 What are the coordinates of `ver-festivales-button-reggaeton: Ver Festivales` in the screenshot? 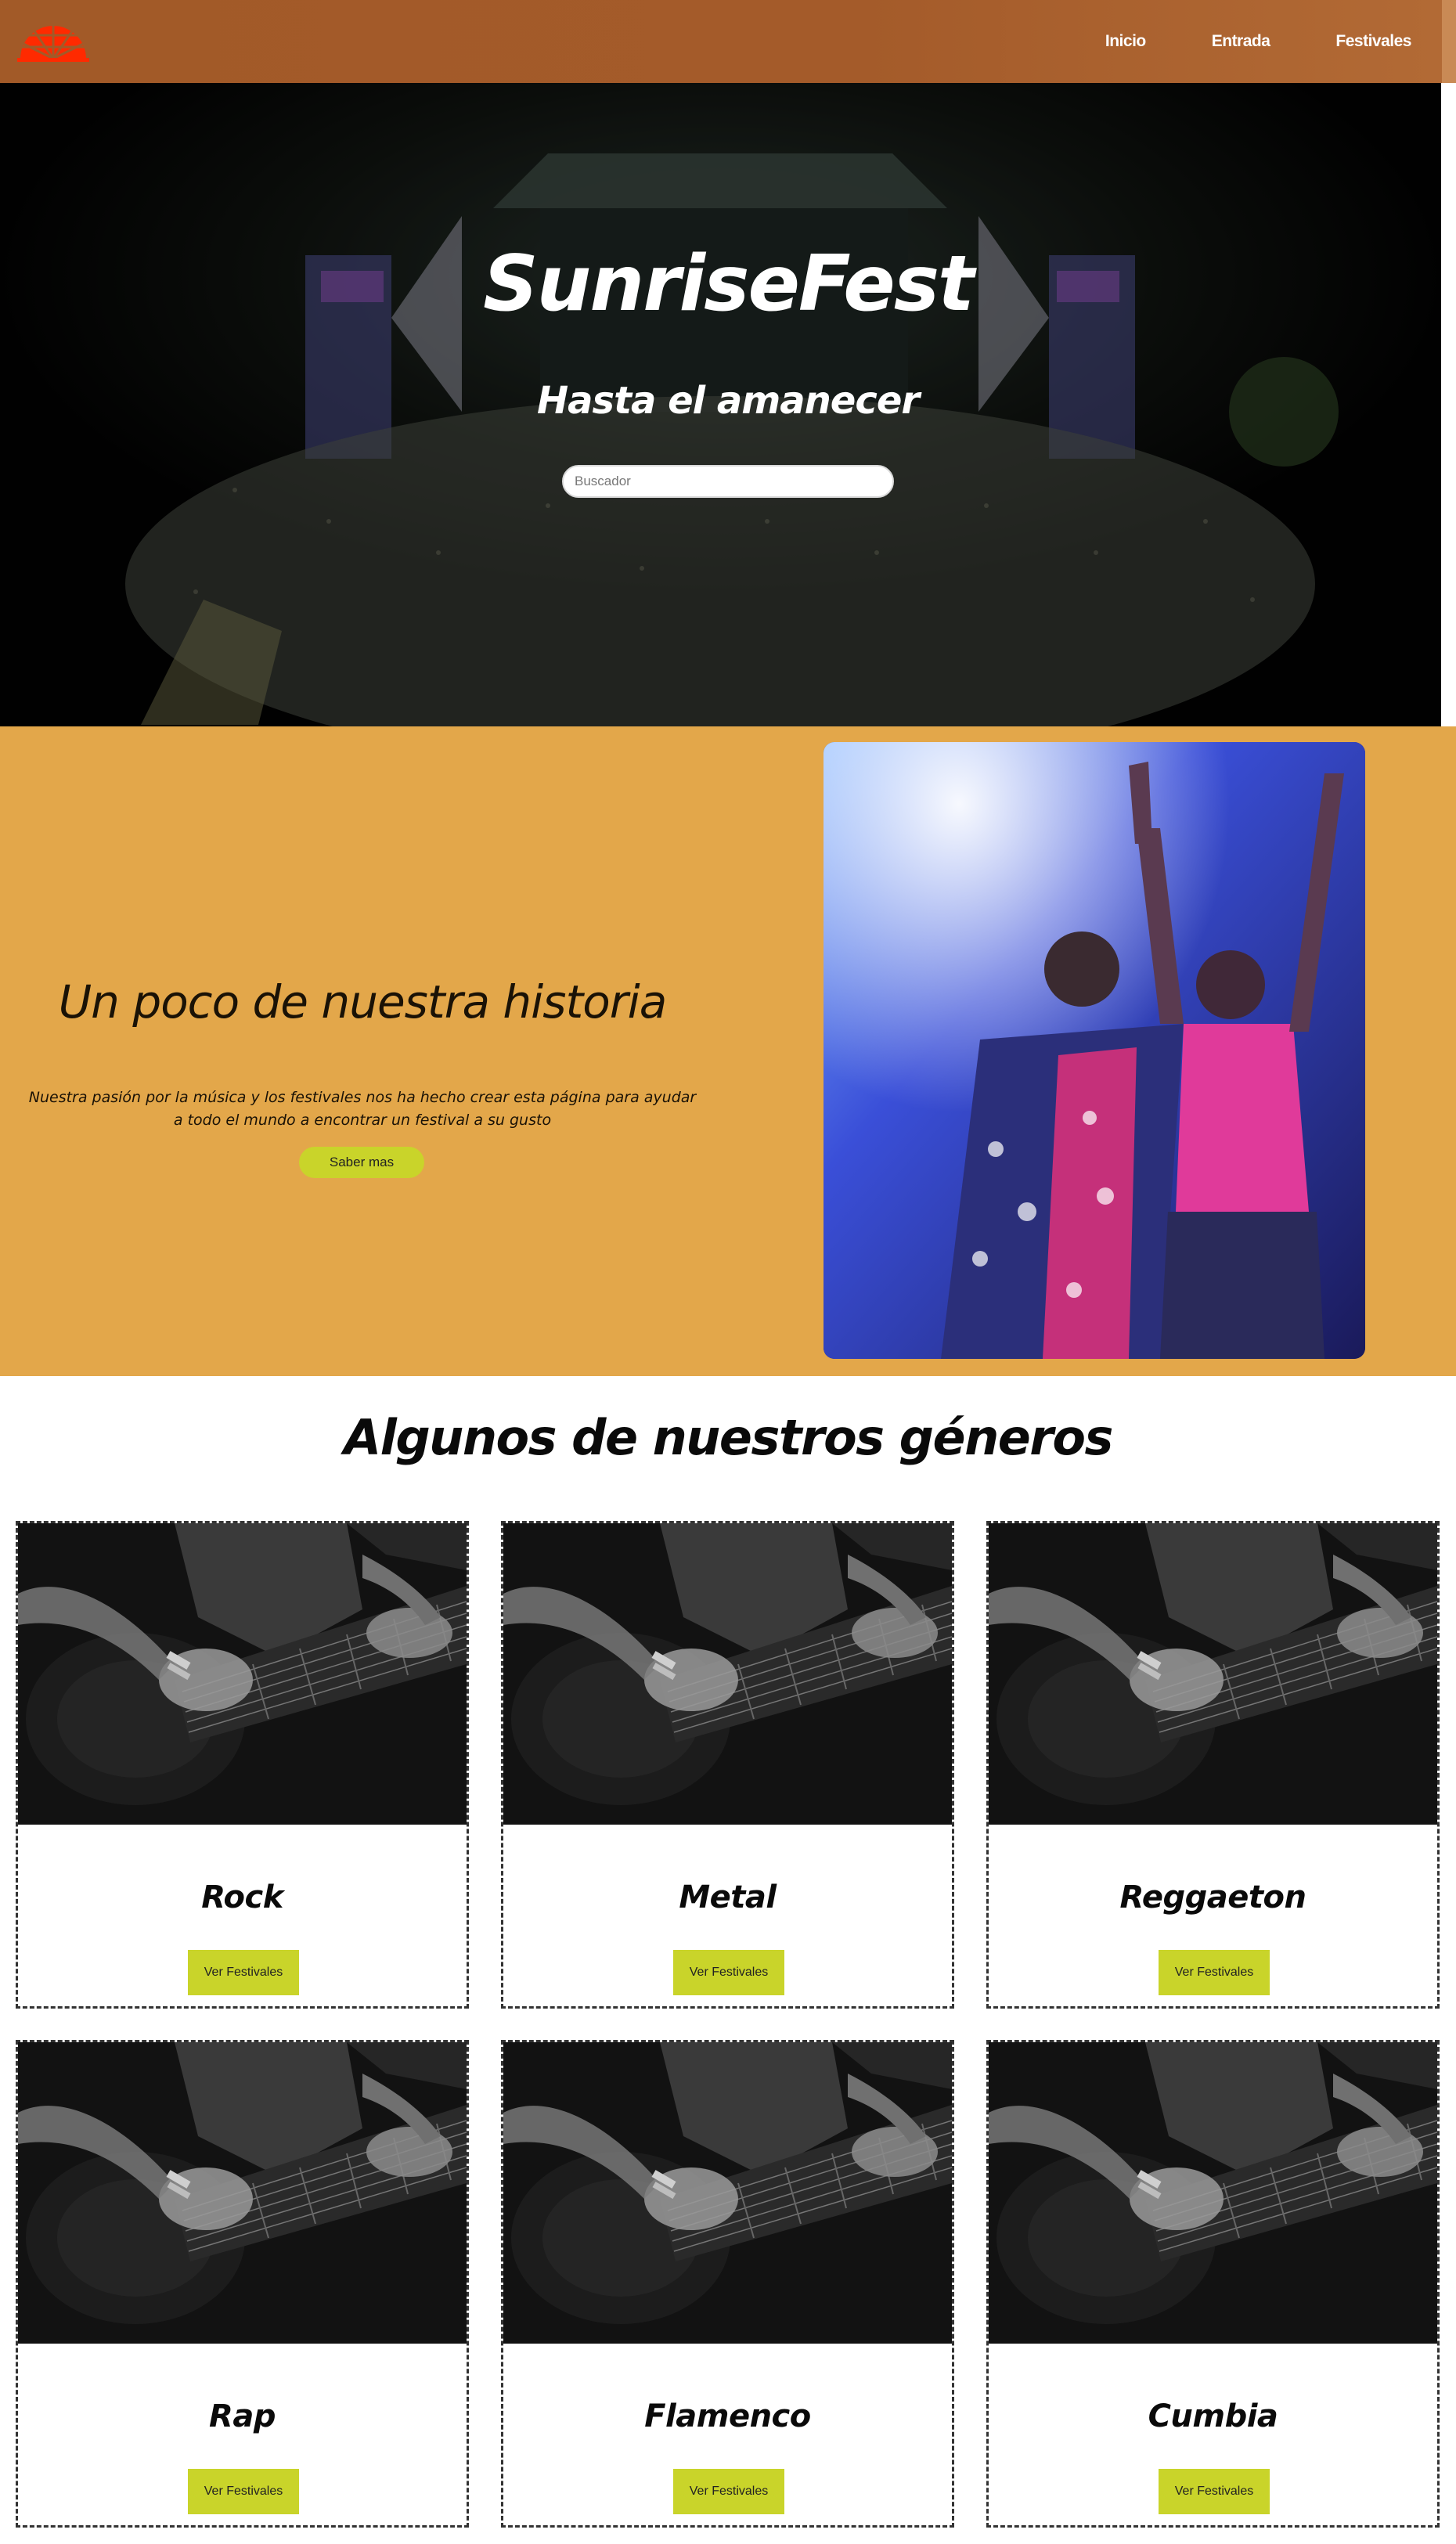 It's located at (1214, 1972).